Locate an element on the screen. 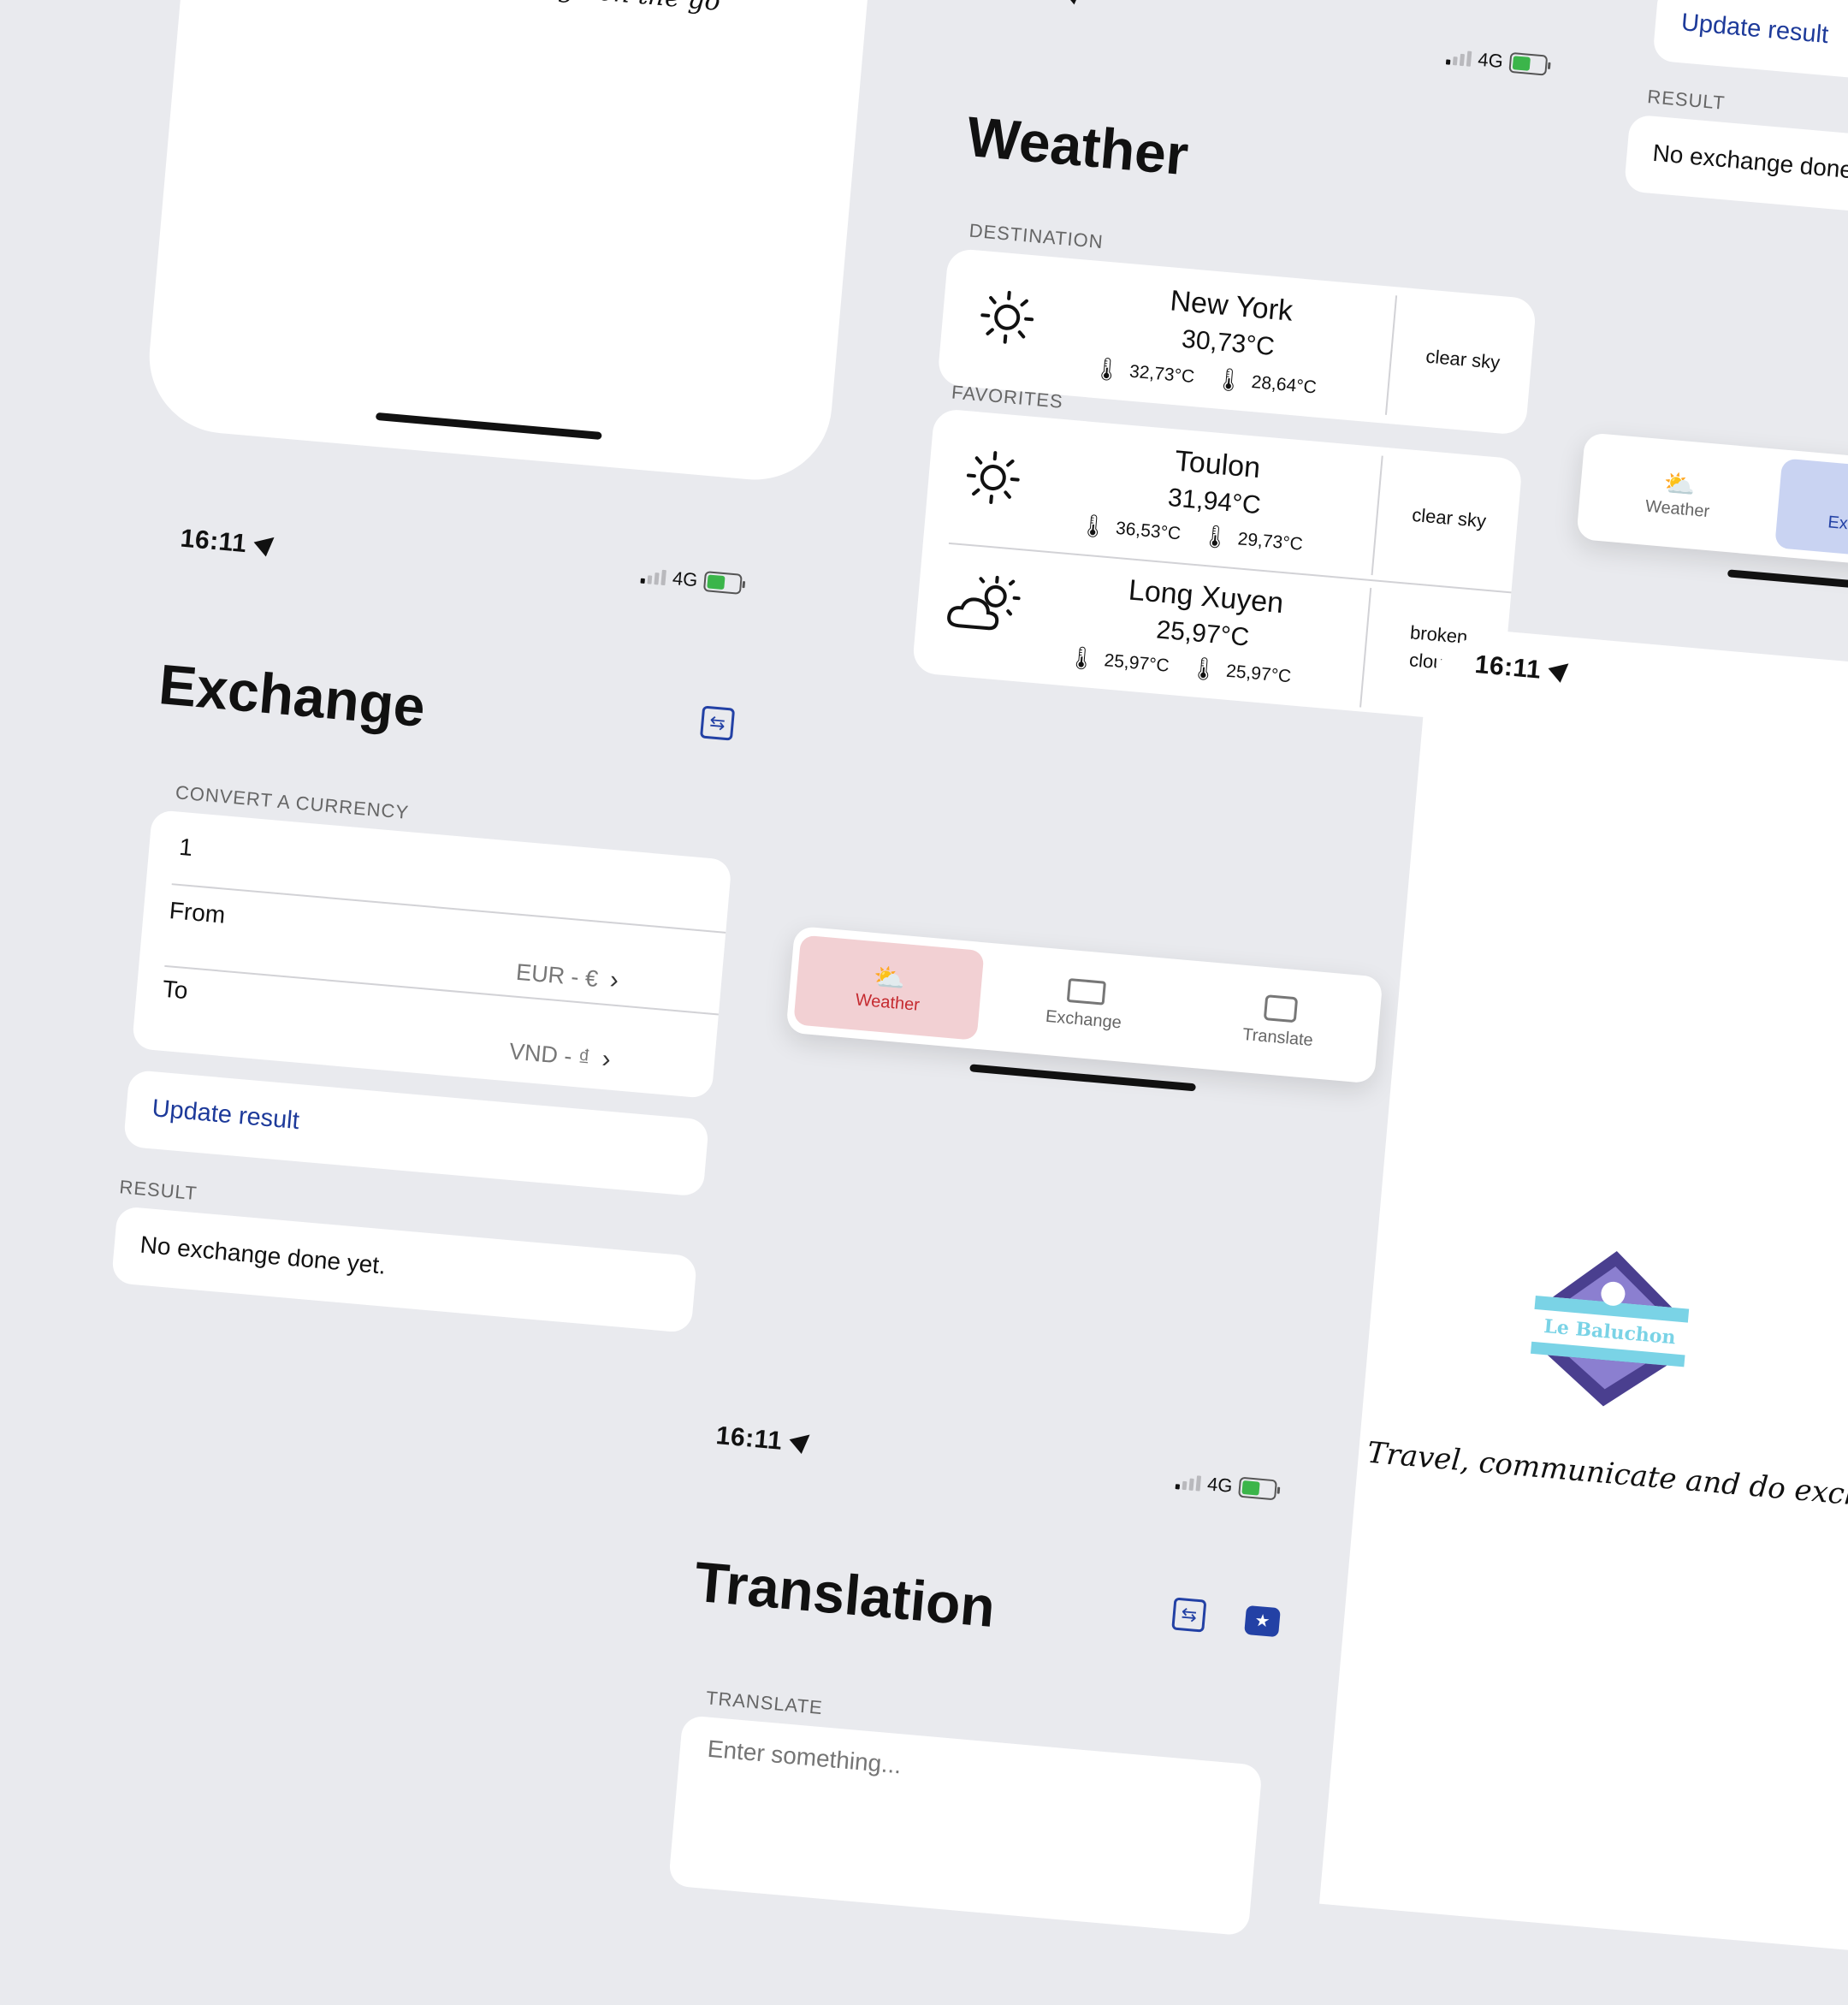  swap-language-button: ⇆ is located at coordinates (1188, 1615).